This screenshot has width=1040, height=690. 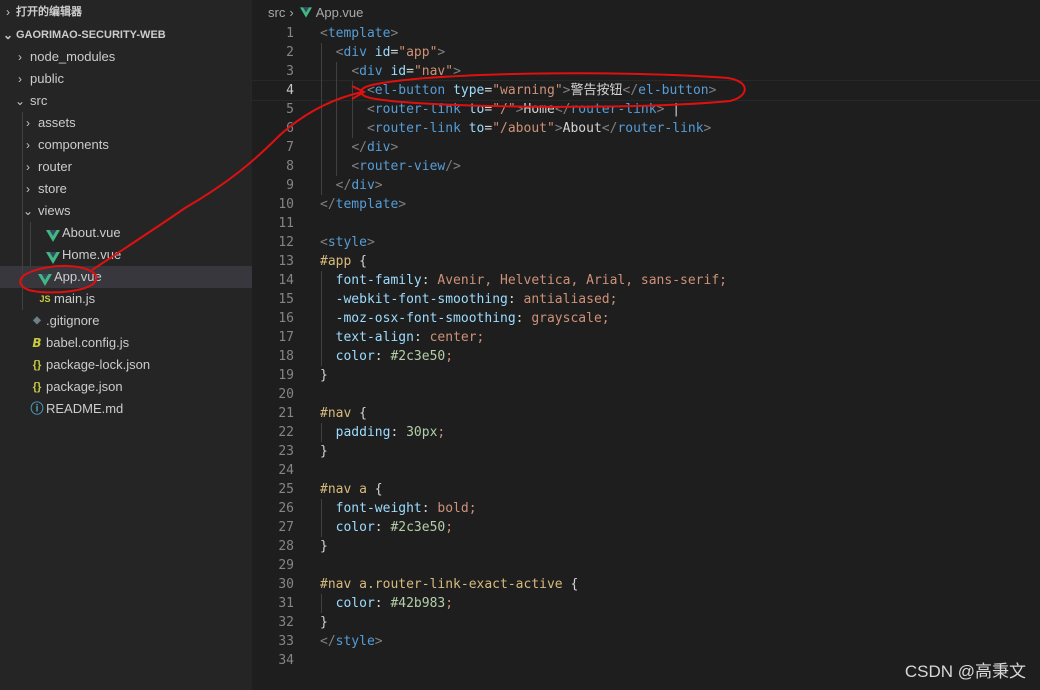 What do you see at coordinates (126, 167) in the screenshot?
I see `tree-folder: › router` at bounding box center [126, 167].